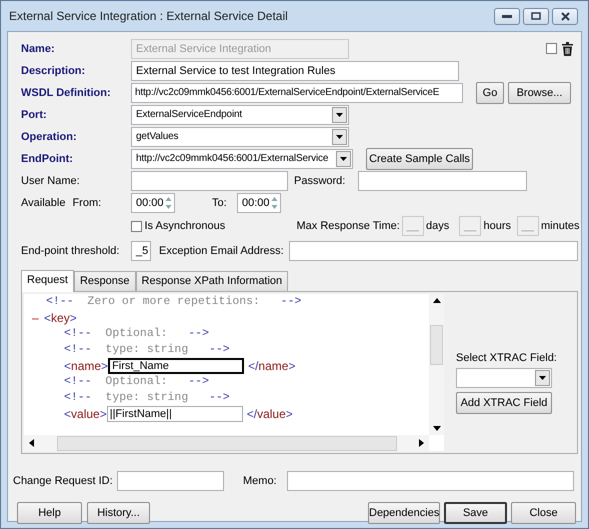 The image size is (589, 529). I want to click on tab: Response, so click(105, 281).